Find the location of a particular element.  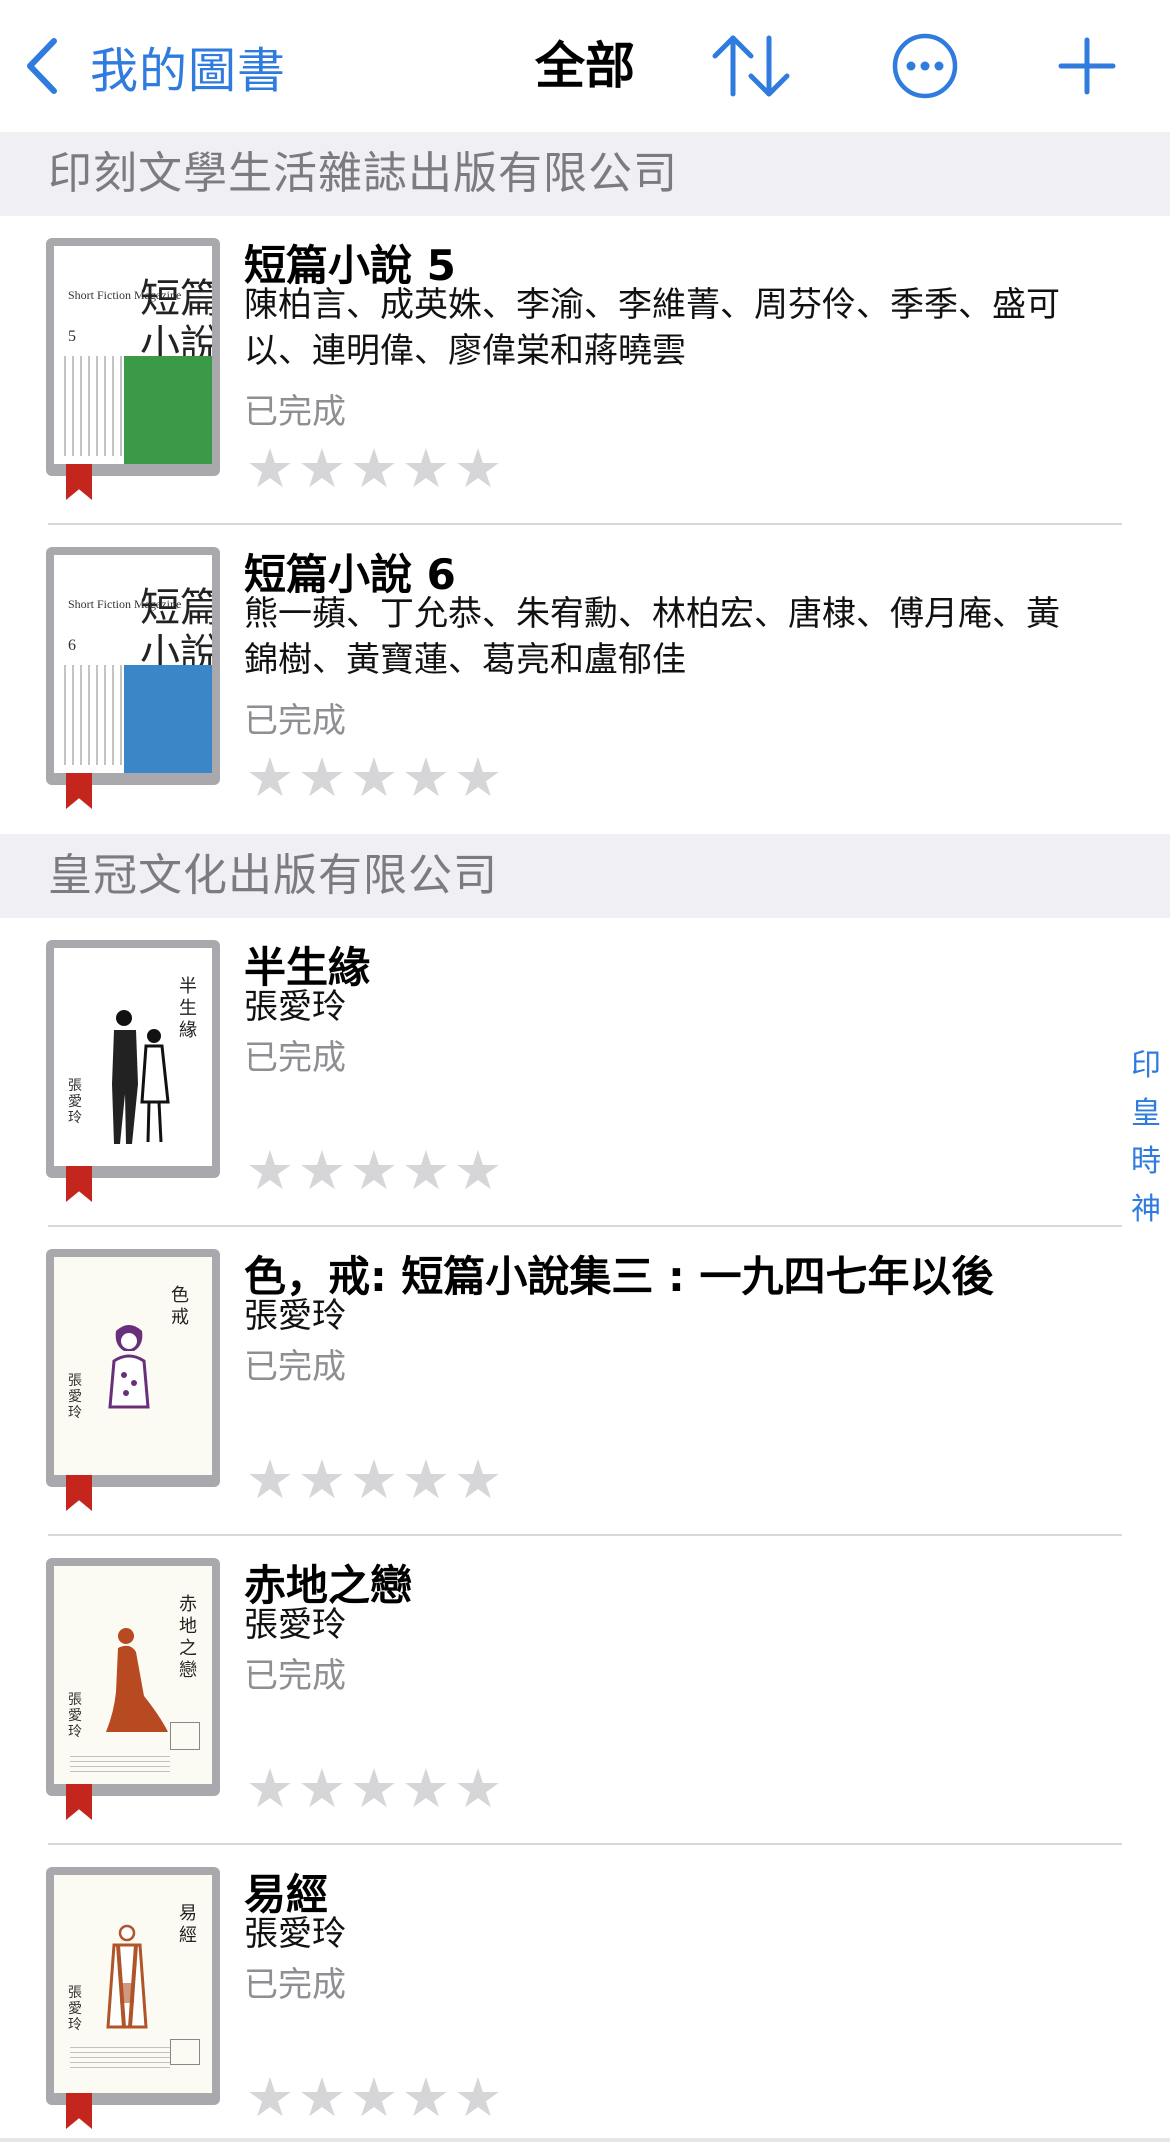

navigation-bar: 我的圖書 全部 is located at coordinates (585, 66).